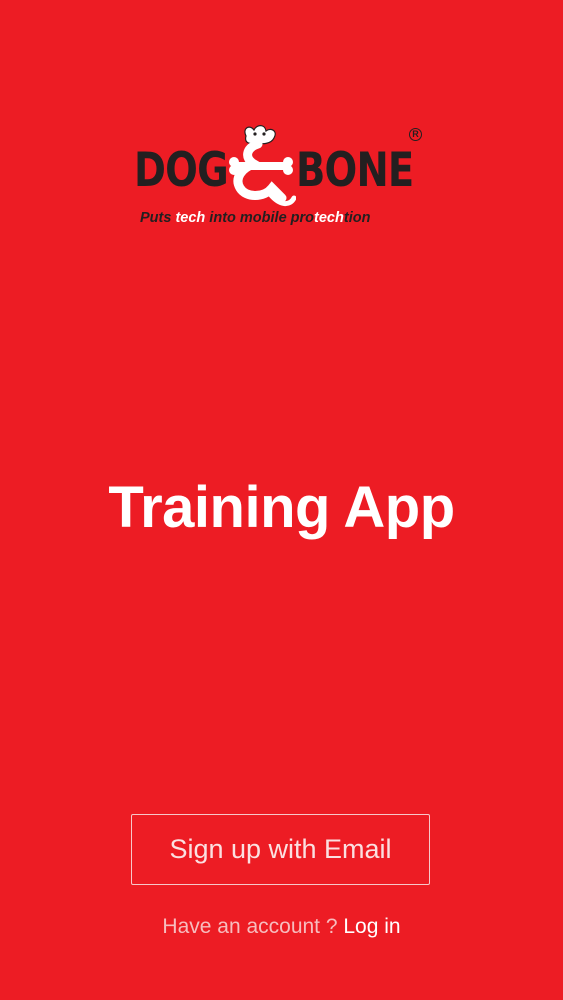 The width and height of the screenshot is (563, 1000). Describe the element at coordinates (357, 218) in the screenshot. I see `tagline-part: tion` at that location.